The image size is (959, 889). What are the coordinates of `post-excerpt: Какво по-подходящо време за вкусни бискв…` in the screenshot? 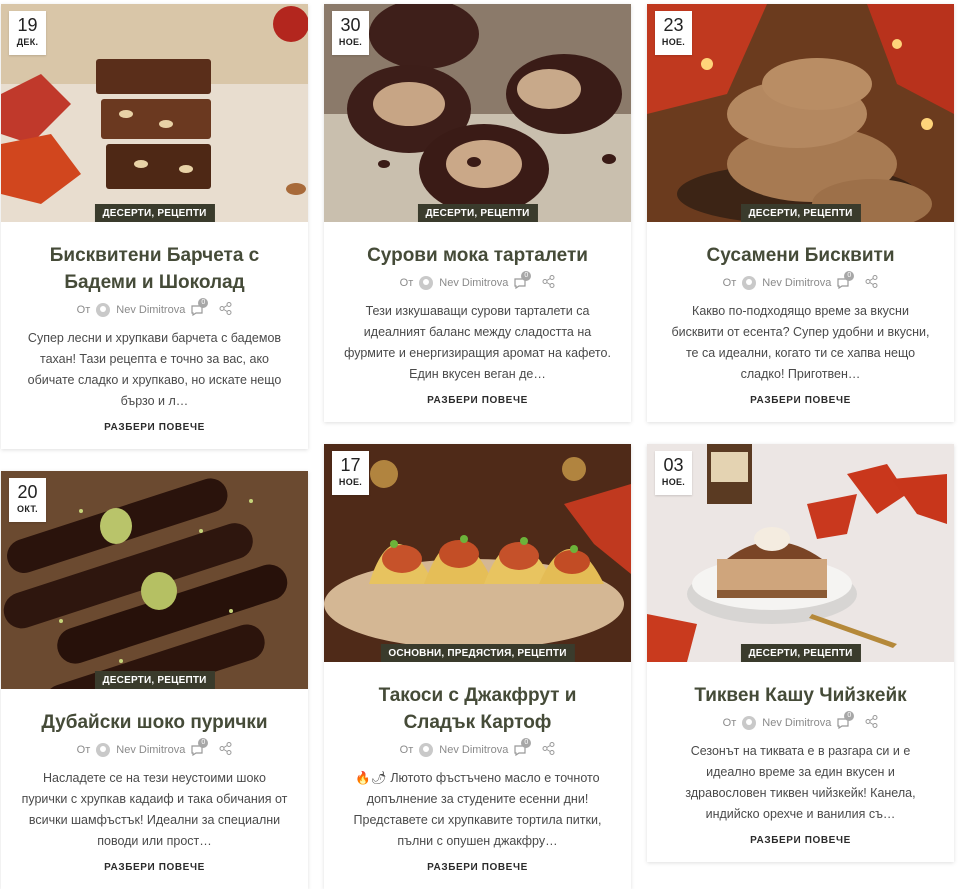 It's located at (800, 342).